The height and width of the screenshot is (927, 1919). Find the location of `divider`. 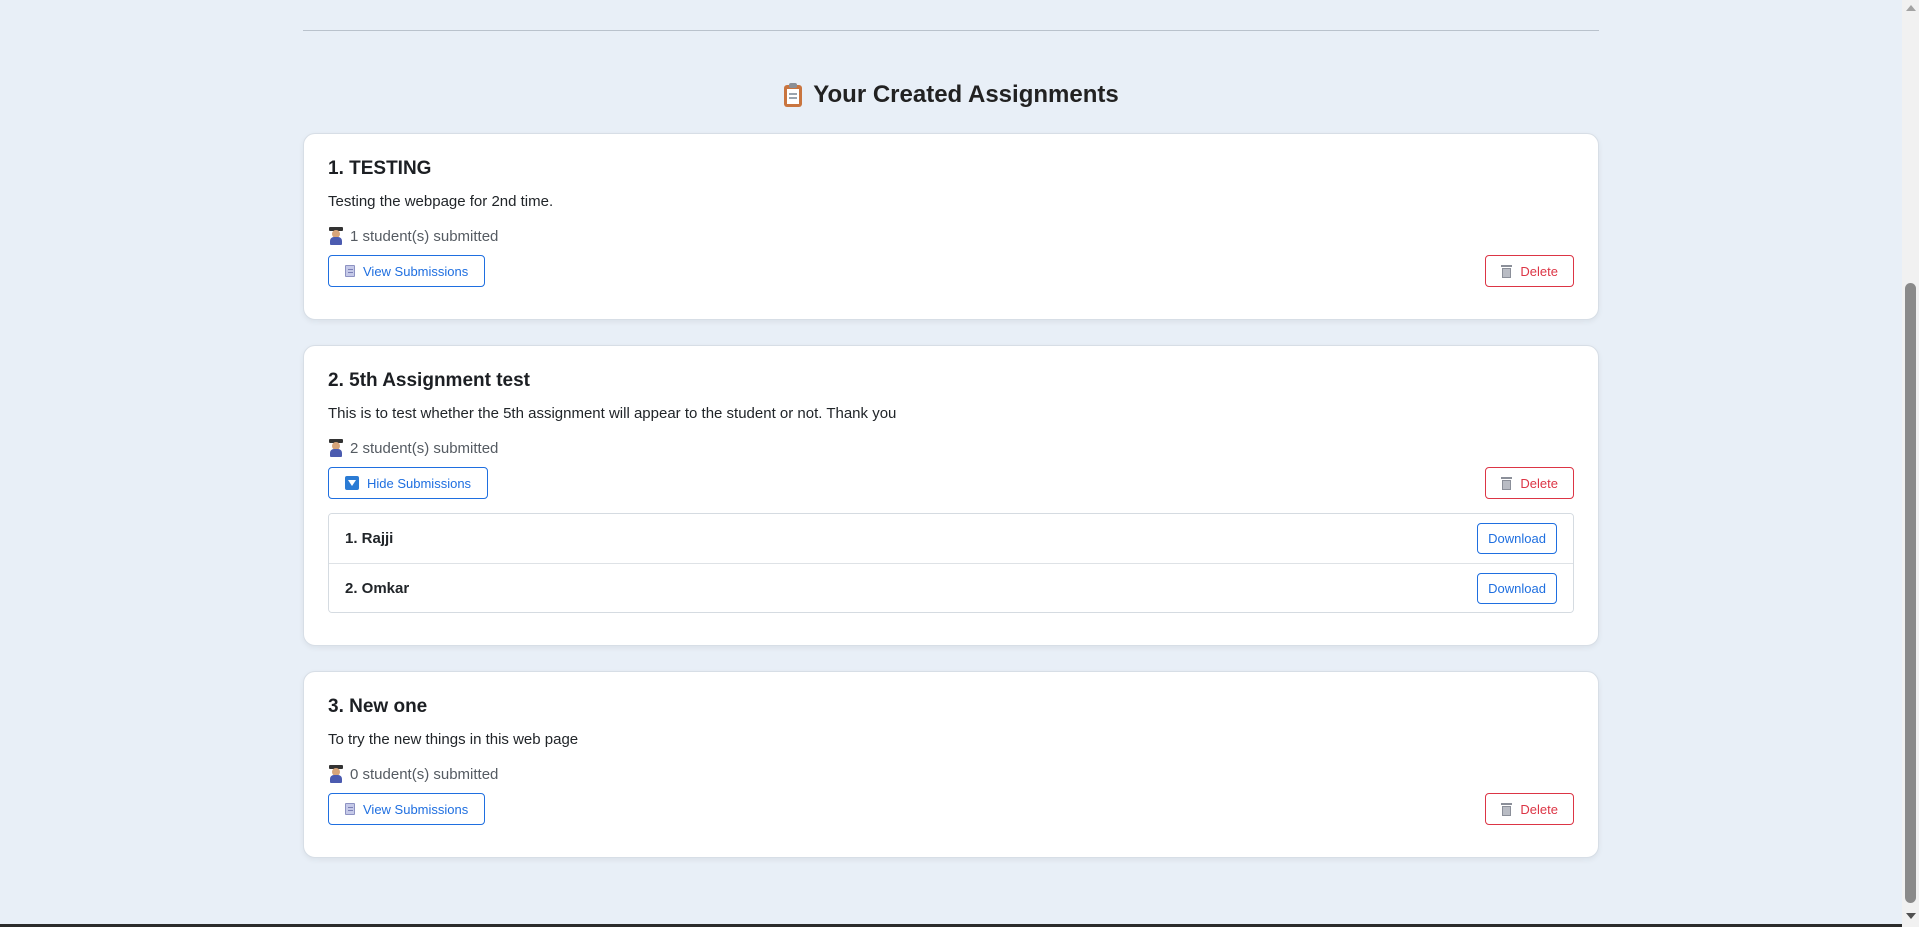

divider is located at coordinates (951, 30).